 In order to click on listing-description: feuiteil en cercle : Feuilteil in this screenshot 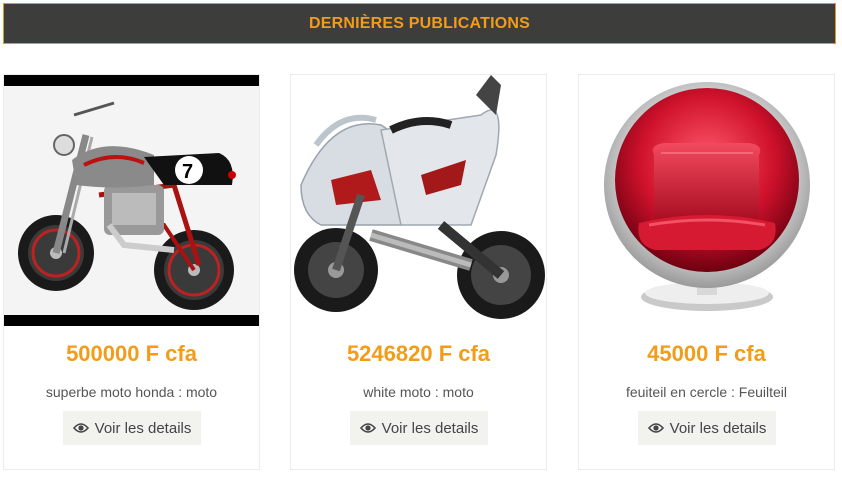, I will do `click(706, 392)`.